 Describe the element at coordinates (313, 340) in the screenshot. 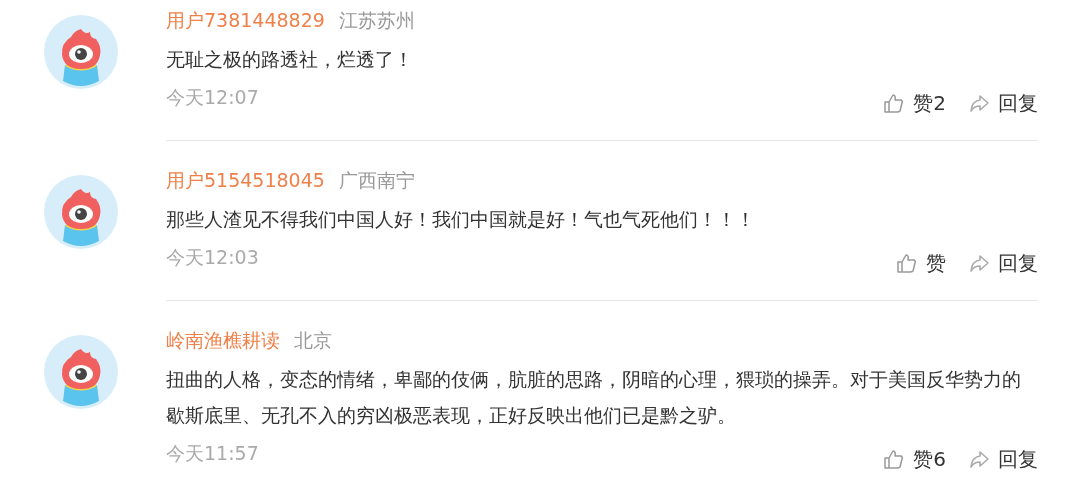

I see `user-location: 北京` at that location.